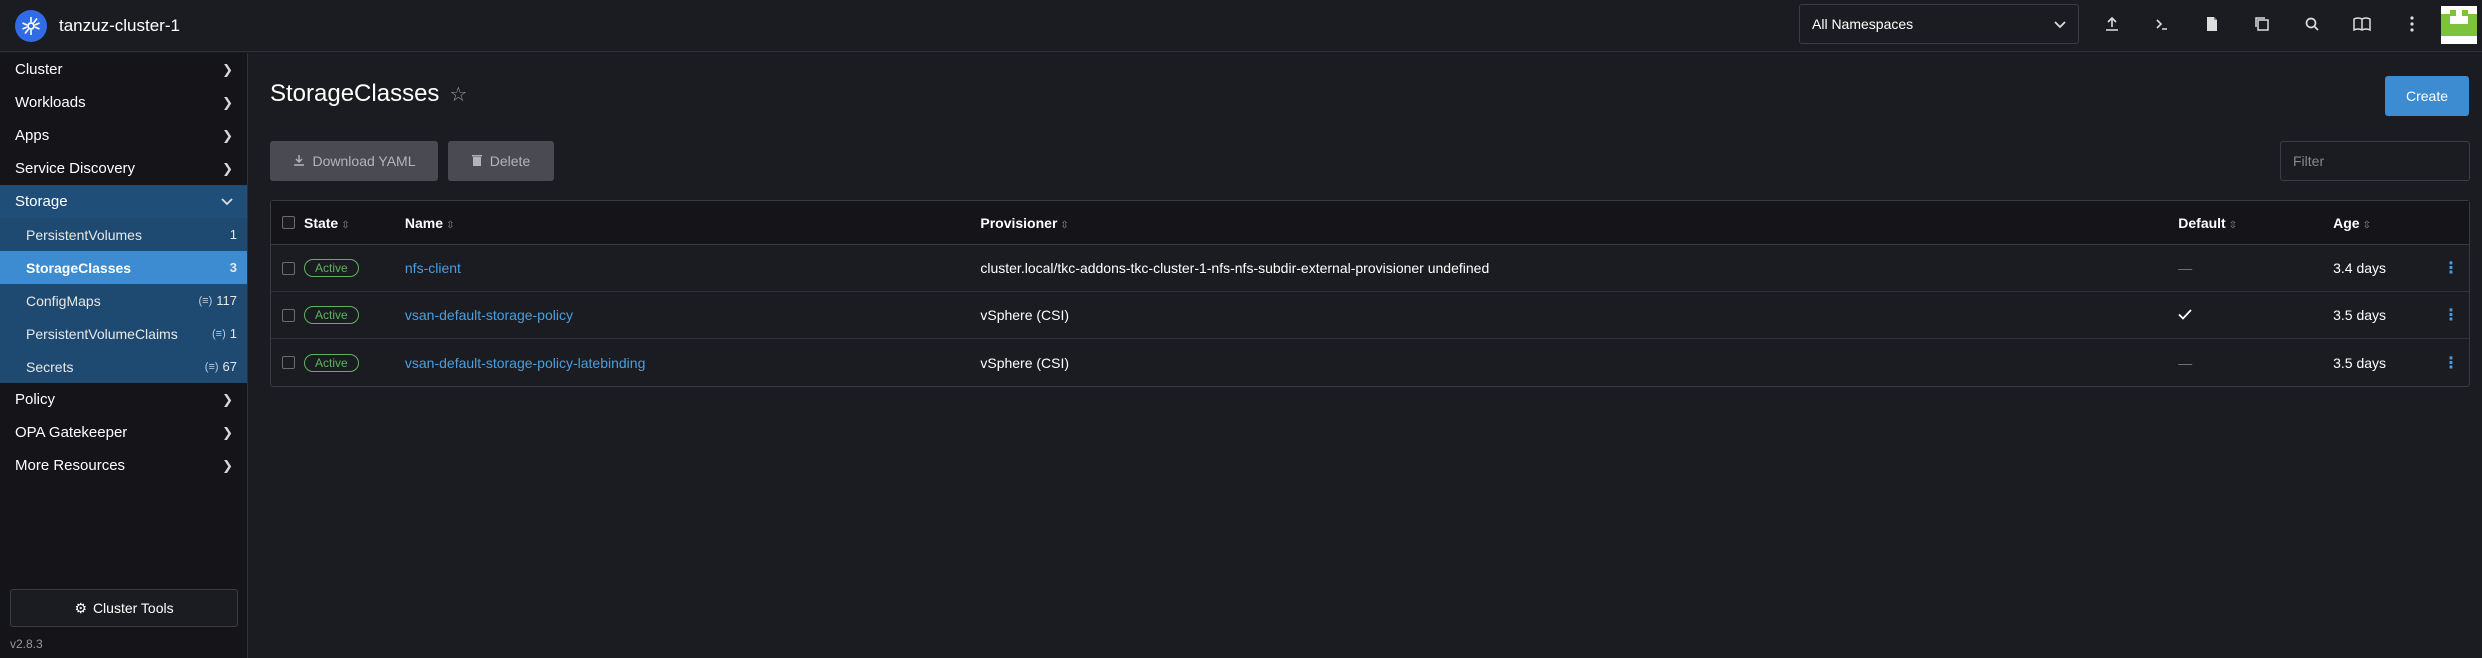  What do you see at coordinates (123, 168) in the screenshot?
I see `sidebar-item-service-discovery: Service Discovery ❯` at bounding box center [123, 168].